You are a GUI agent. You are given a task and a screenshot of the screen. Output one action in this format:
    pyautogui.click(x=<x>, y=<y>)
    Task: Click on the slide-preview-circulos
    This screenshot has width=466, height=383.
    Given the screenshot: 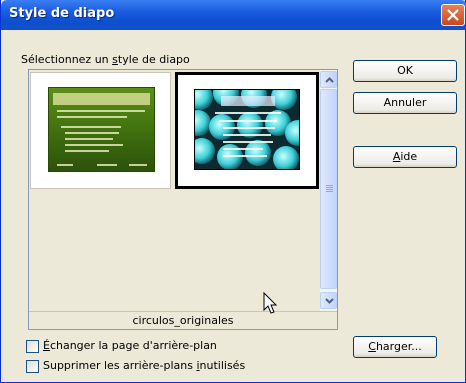 What is the action you would take?
    pyautogui.click(x=247, y=129)
    